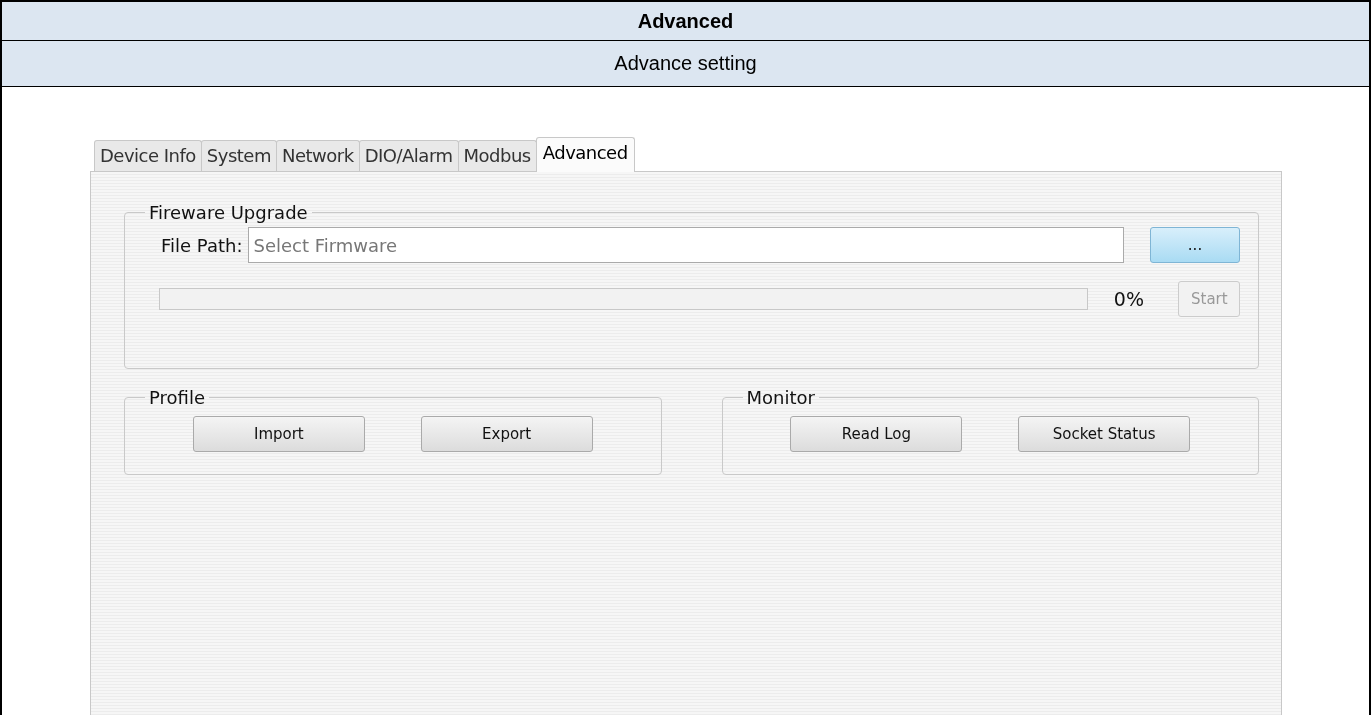 Image resolution: width=1371 pixels, height=715 pixels. What do you see at coordinates (876, 434) in the screenshot?
I see `monitor-button: Read Log` at bounding box center [876, 434].